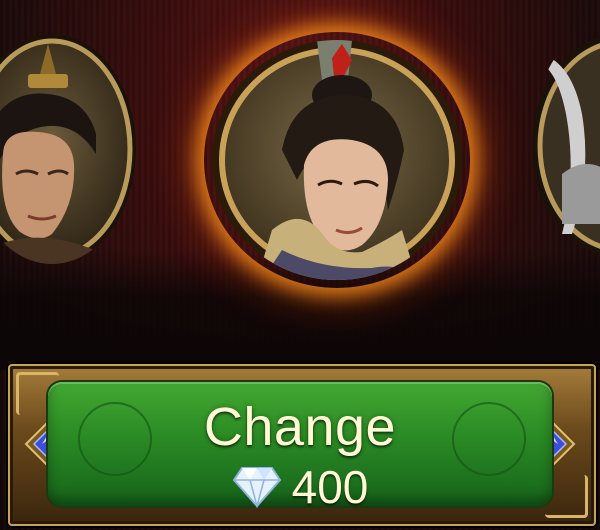 Image resolution: width=600 pixels, height=530 pixels. I want to click on hero-portrait-left, so click(68, 149).